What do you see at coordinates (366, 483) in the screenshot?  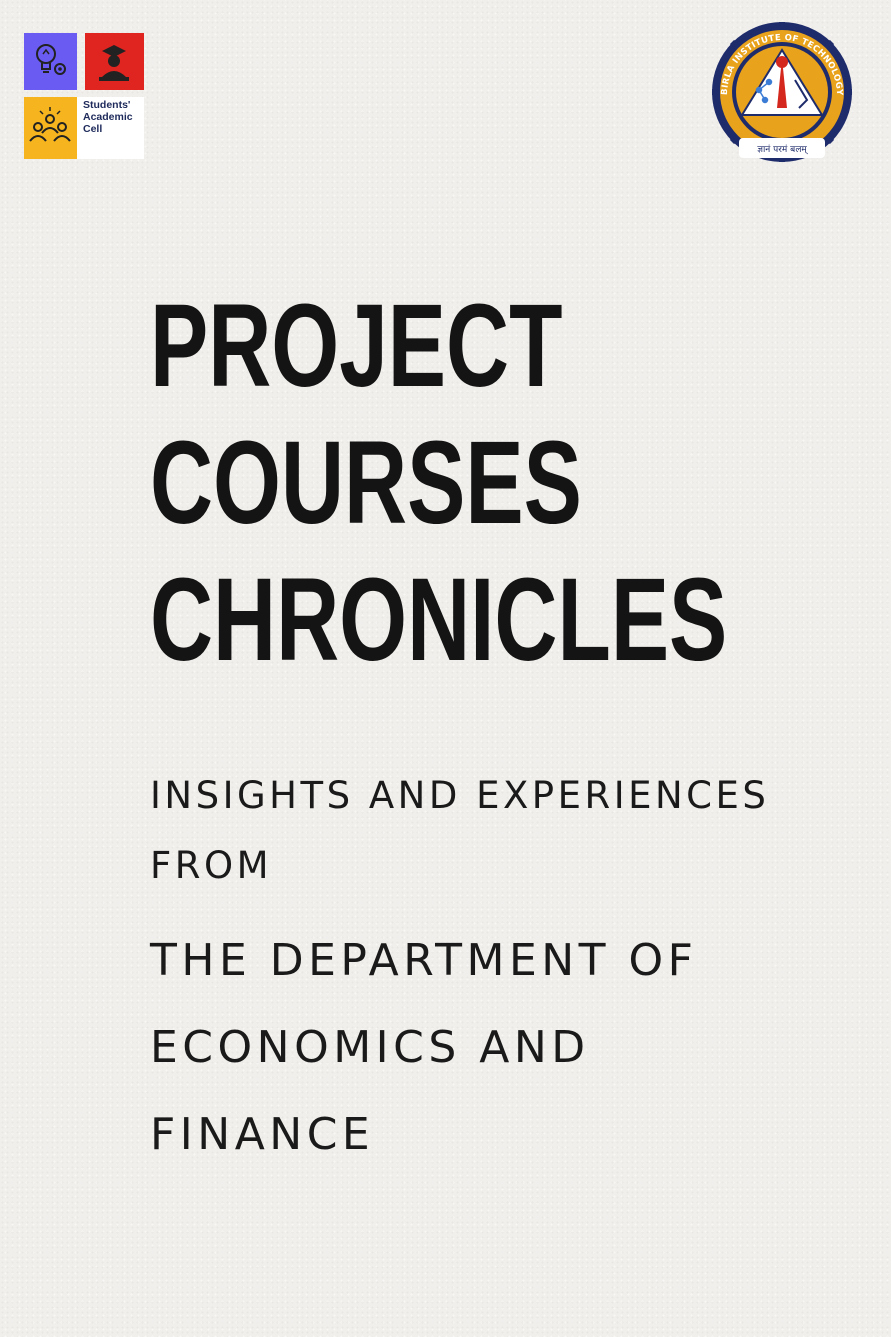 I see `title-line: COURSES` at bounding box center [366, 483].